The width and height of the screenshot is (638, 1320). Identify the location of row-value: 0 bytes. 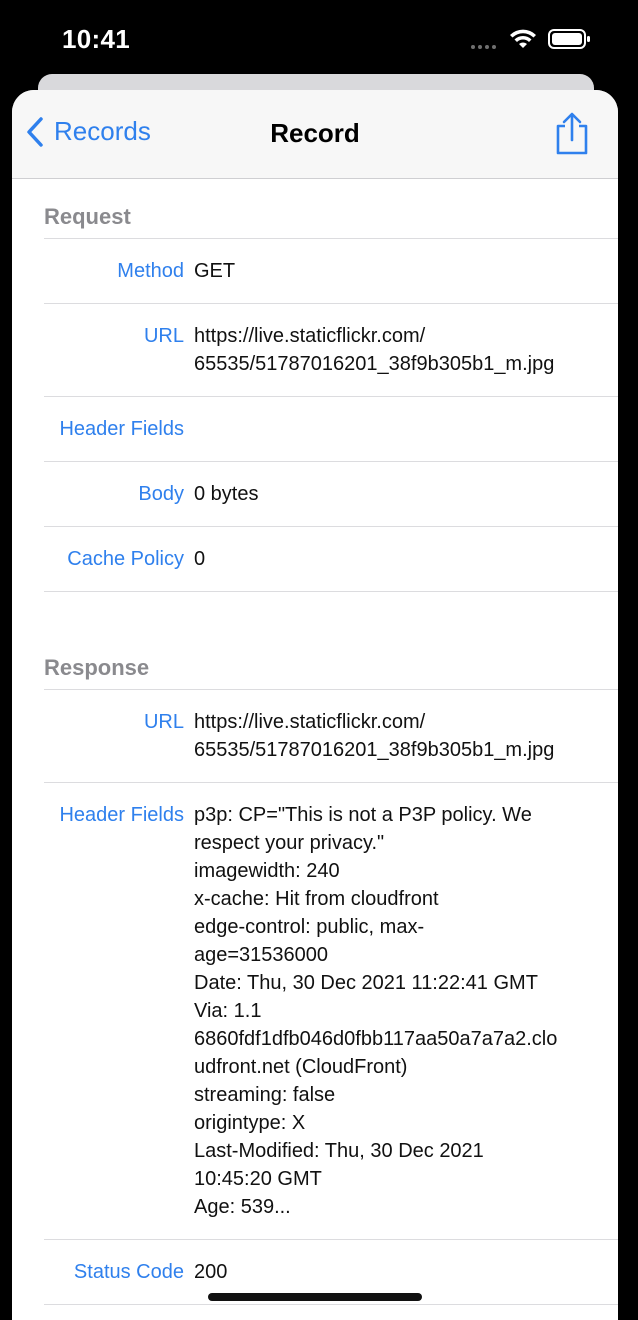
(389, 494).